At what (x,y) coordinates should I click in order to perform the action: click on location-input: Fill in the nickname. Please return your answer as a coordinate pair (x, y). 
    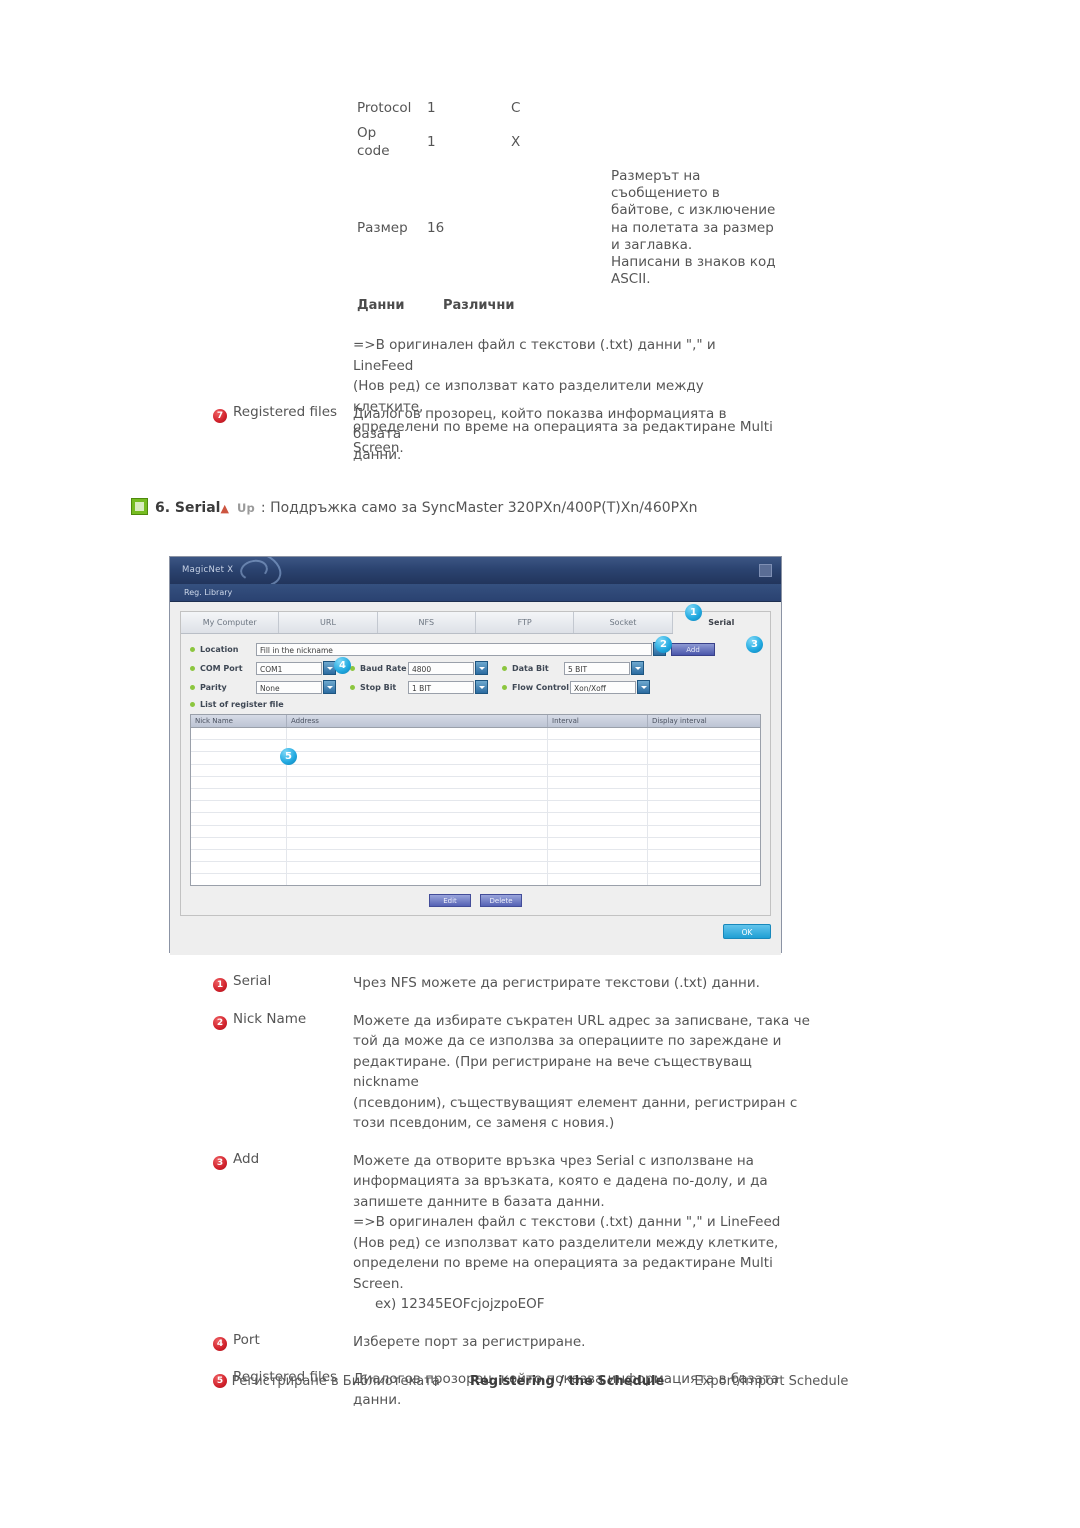
    Looking at the image, I should click on (454, 649).